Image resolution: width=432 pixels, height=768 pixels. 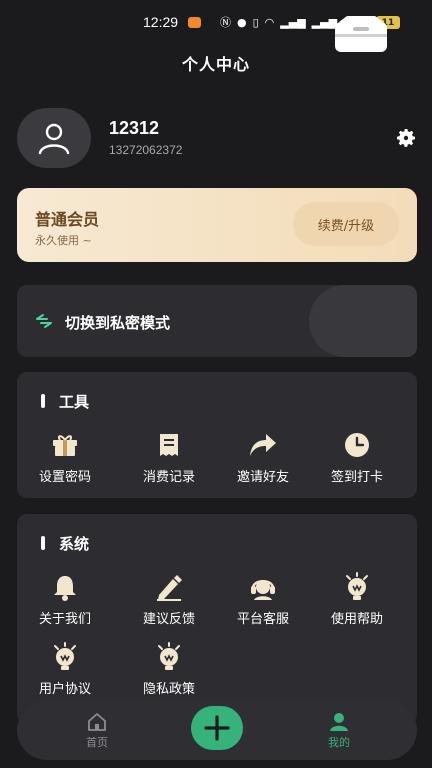 What do you see at coordinates (134, 128) in the screenshot?
I see `username: 12312` at bounding box center [134, 128].